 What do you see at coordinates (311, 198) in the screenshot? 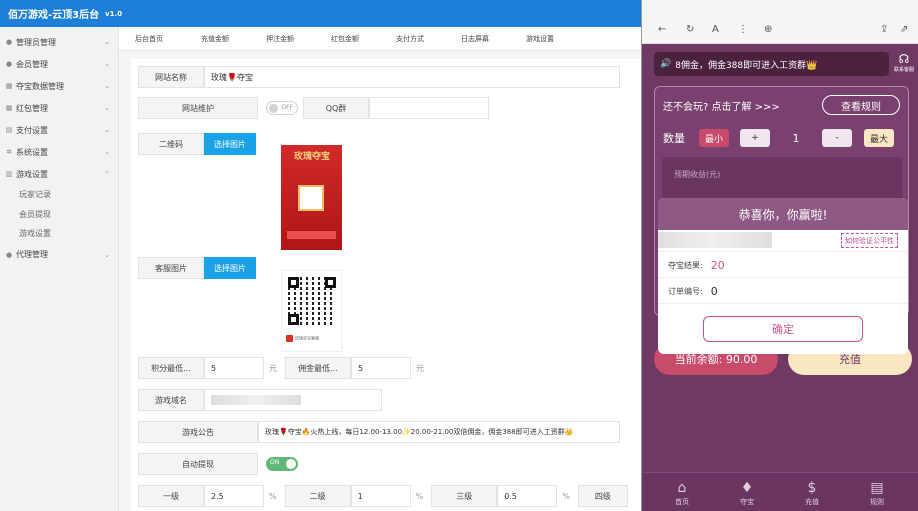
I see `poster-qr` at bounding box center [311, 198].